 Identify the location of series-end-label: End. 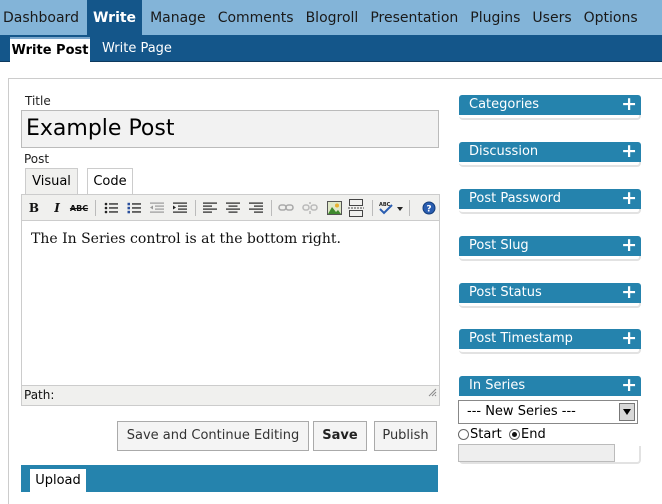
(533, 434).